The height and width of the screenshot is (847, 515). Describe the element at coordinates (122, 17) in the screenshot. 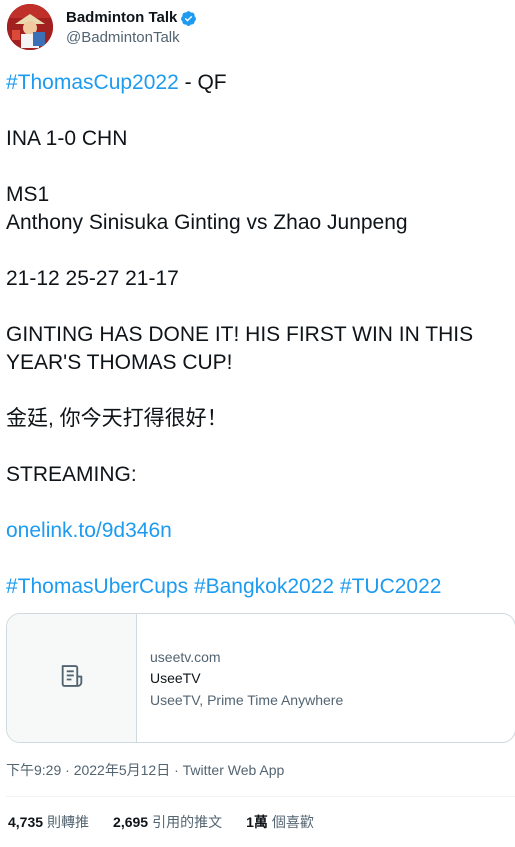

I see `author-name-text: Badminton Talk` at that location.